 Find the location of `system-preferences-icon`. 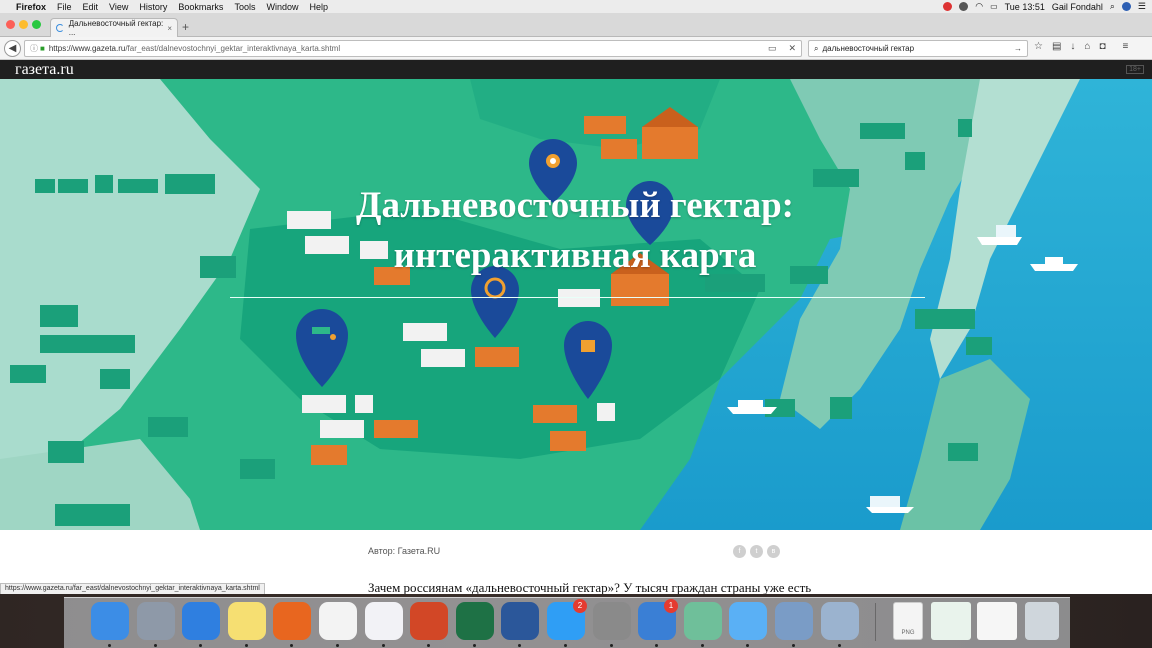

system-preferences-icon is located at coordinates (612, 621).